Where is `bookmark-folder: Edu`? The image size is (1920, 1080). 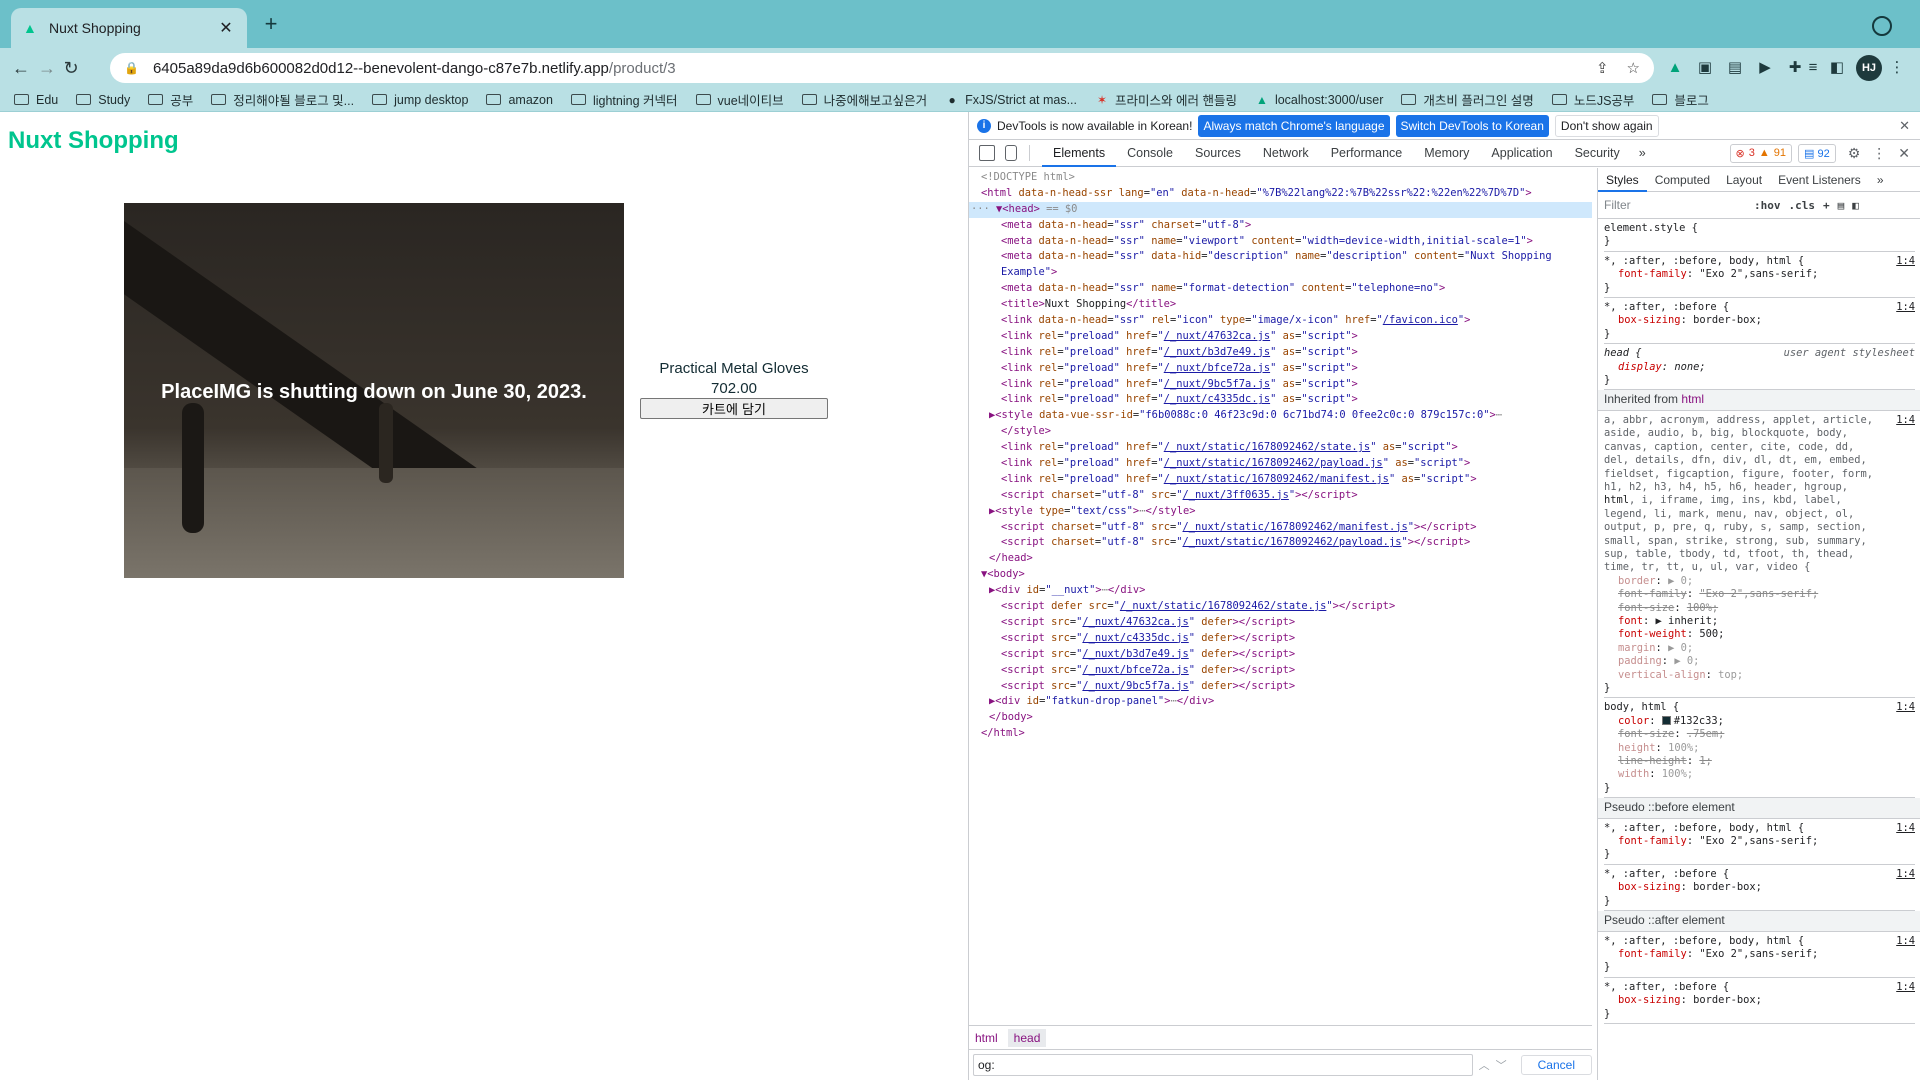 bookmark-folder: Edu is located at coordinates (36, 100).